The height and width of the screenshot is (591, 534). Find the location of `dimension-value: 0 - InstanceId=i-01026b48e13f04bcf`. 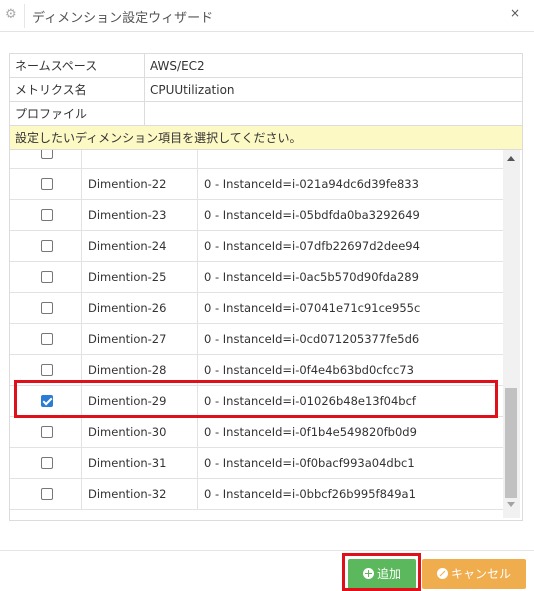

dimension-value: 0 - InstanceId=i-01026b48e13f04bcf is located at coordinates (310, 401).